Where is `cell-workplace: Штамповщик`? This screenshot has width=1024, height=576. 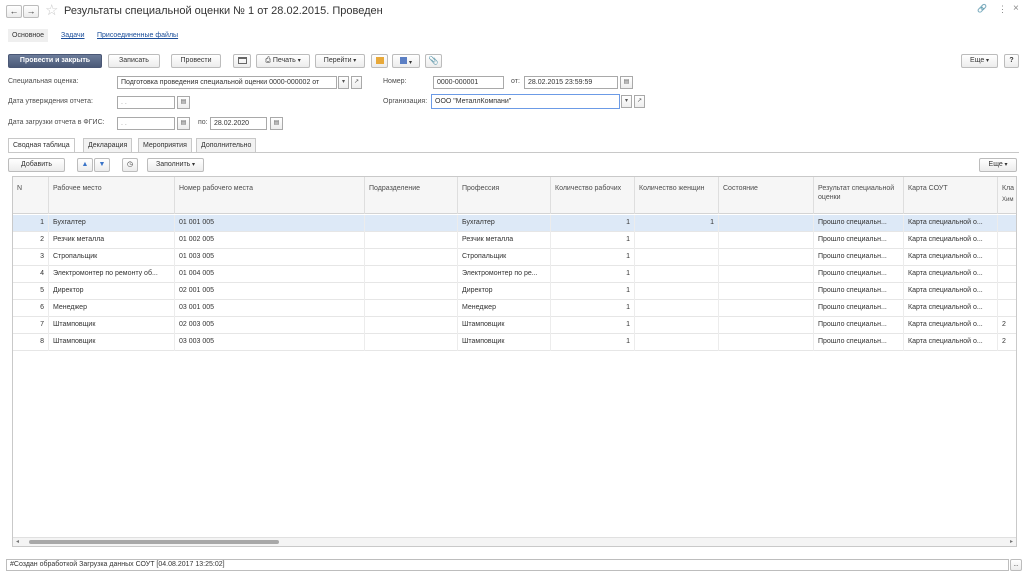
cell-workplace: Штамповщик is located at coordinates (112, 342).